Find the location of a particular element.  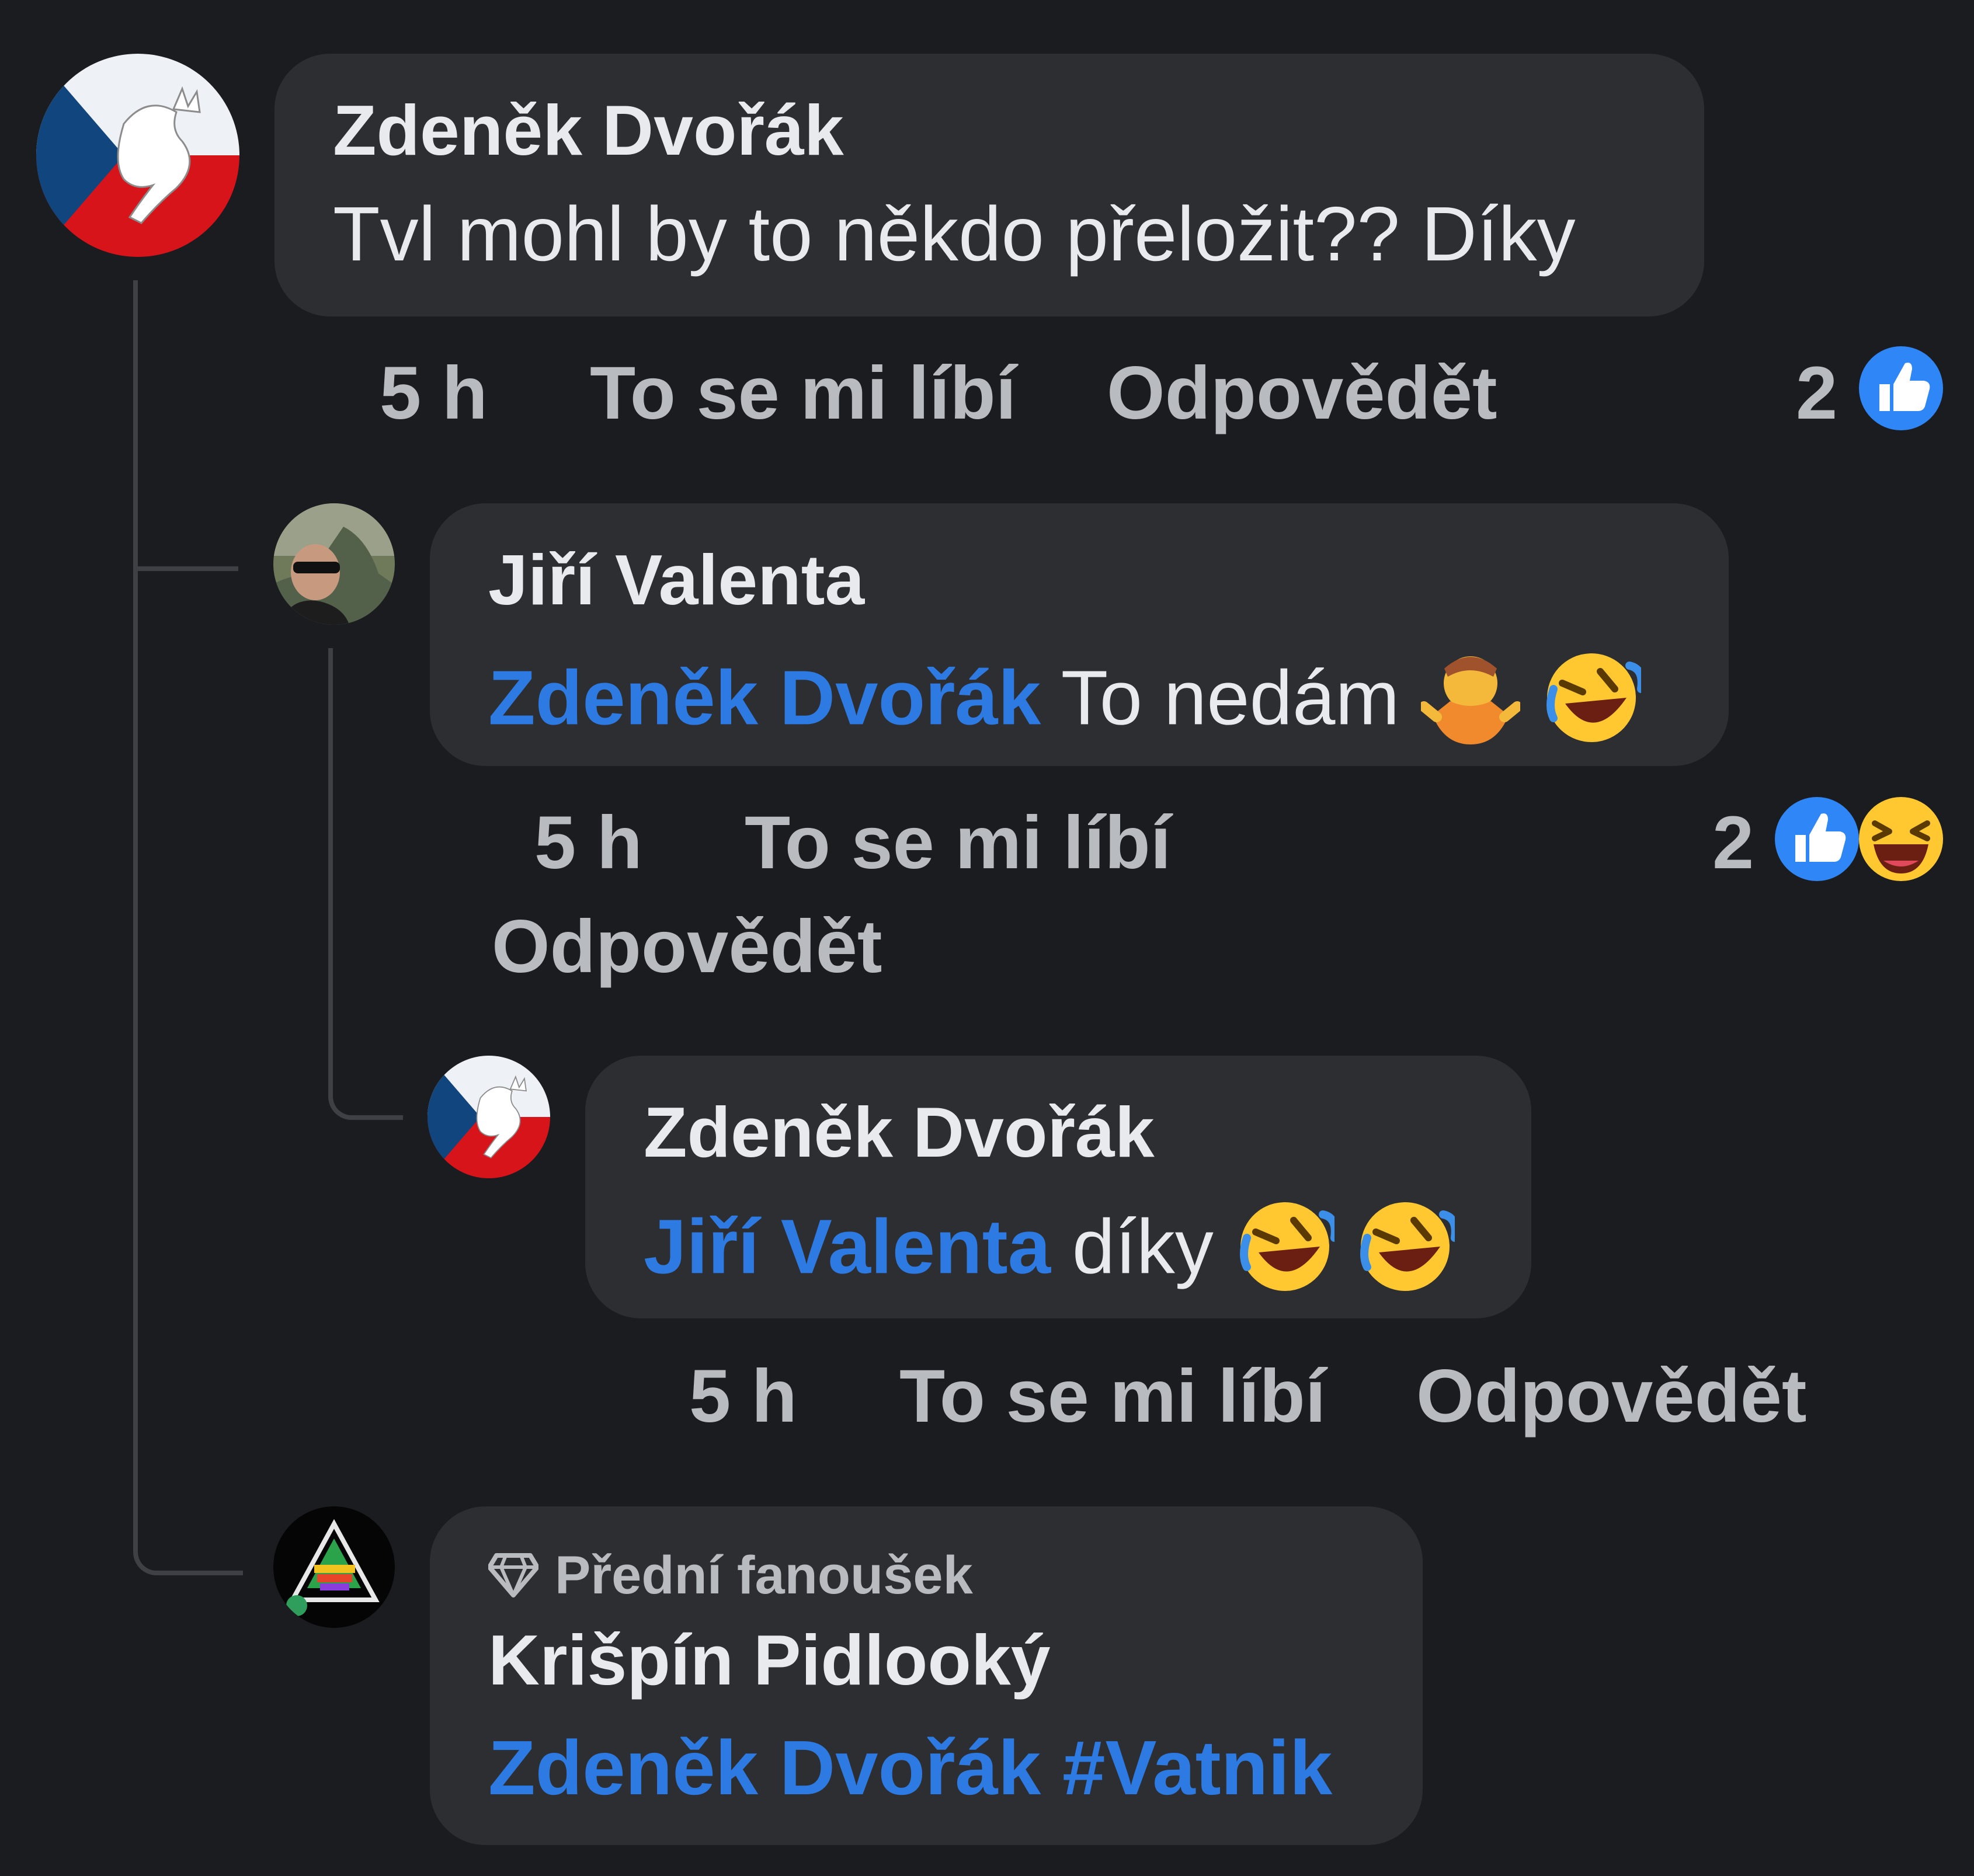

comment-text-line: Zdeněk Dvořák #Vatnik is located at coordinates (910, 1768).